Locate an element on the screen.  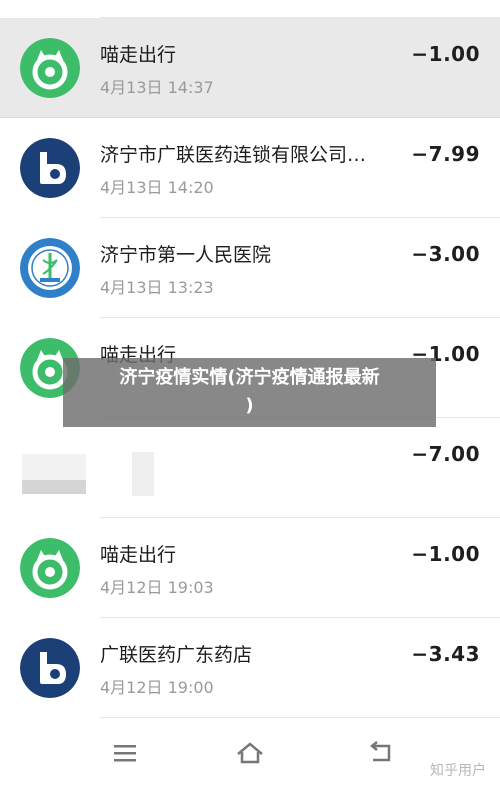
transaction-amount: −3.00 is located at coordinates (445, 254).